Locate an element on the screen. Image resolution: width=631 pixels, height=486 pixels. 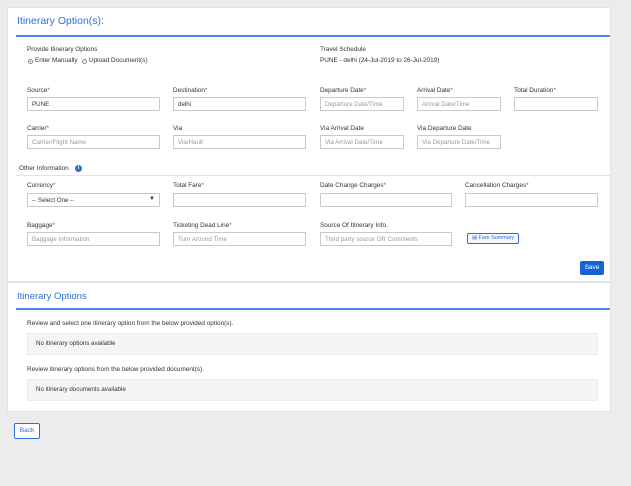
carrier-input is located at coordinates (93, 142).